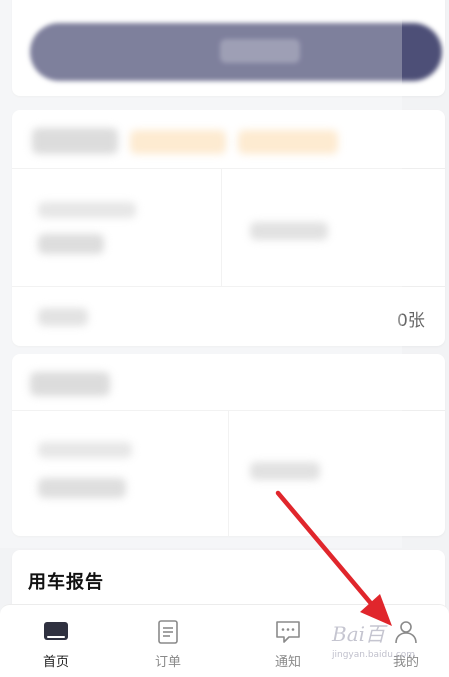  I want to click on coupon-count-text: 0张, so click(411, 321).